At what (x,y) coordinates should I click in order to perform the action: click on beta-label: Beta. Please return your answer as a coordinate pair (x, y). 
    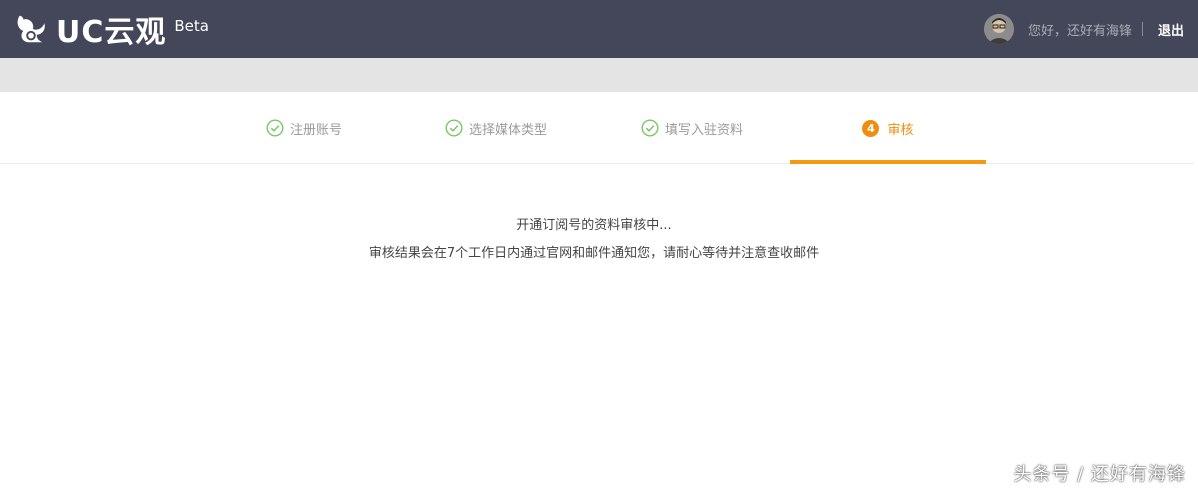
    Looking at the image, I should click on (191, 26).